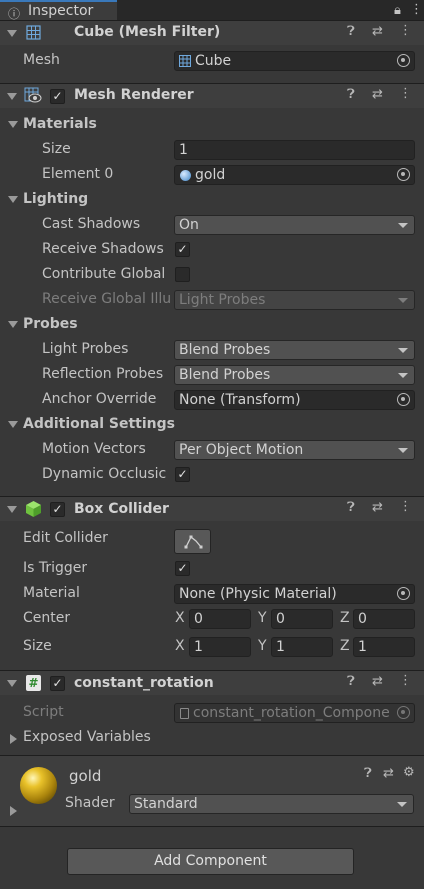 The height and width of the screenshot is (889, 424). I want to click on anchor-override-field: None (Transform), so click(294, 400).